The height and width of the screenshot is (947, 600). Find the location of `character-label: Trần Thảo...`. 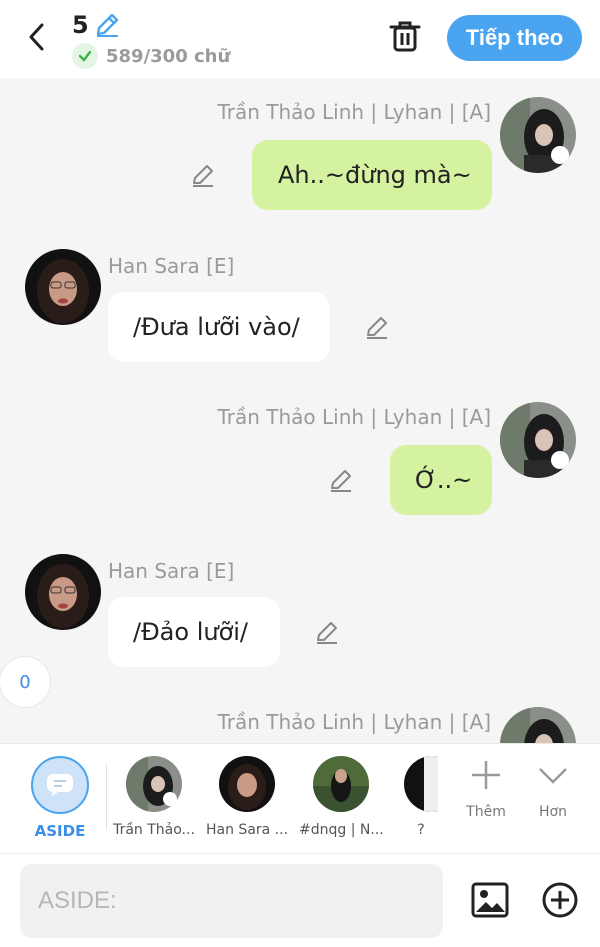

character-label: Trần Thảo... is located at coordinates (154, 830).